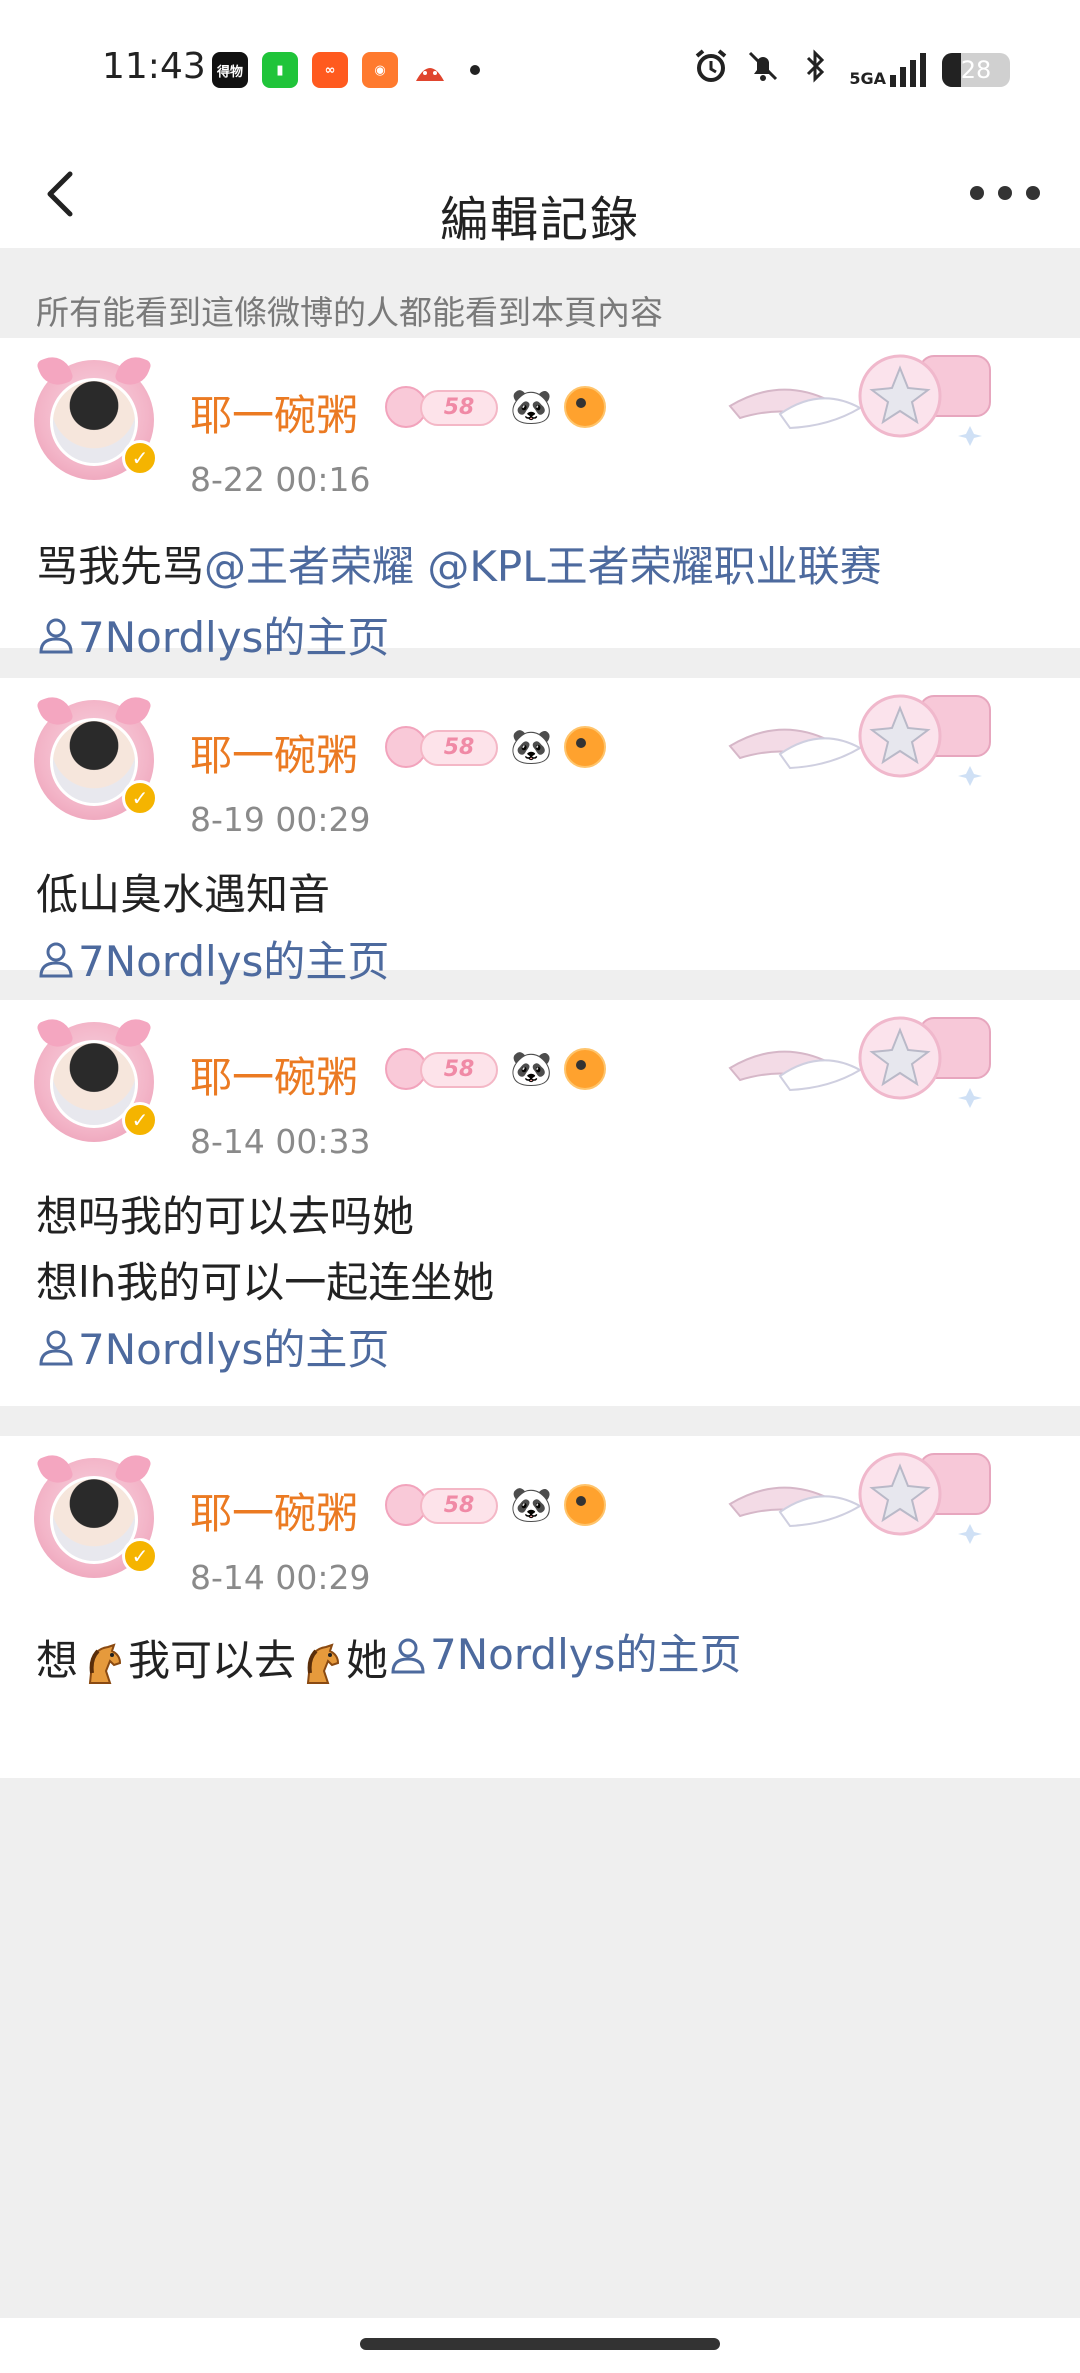 The image size is (1080, 2373). I want to click on post-text: 我可以去, so click(212, 1660).